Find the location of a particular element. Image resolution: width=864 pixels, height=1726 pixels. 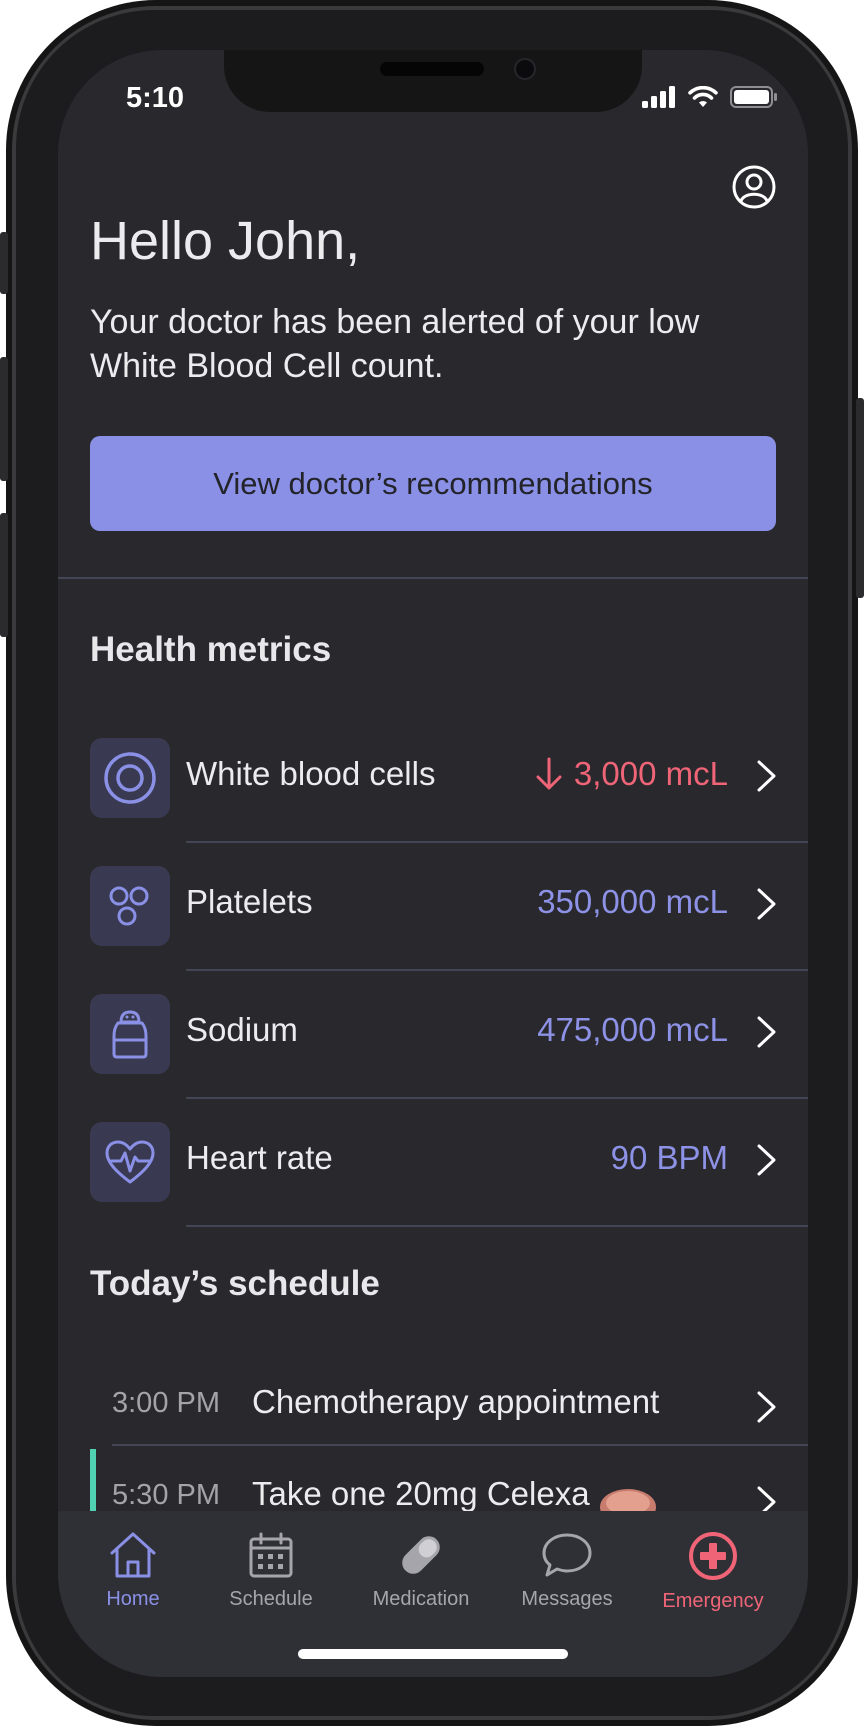

power-button is located at coordinates (860, 498).